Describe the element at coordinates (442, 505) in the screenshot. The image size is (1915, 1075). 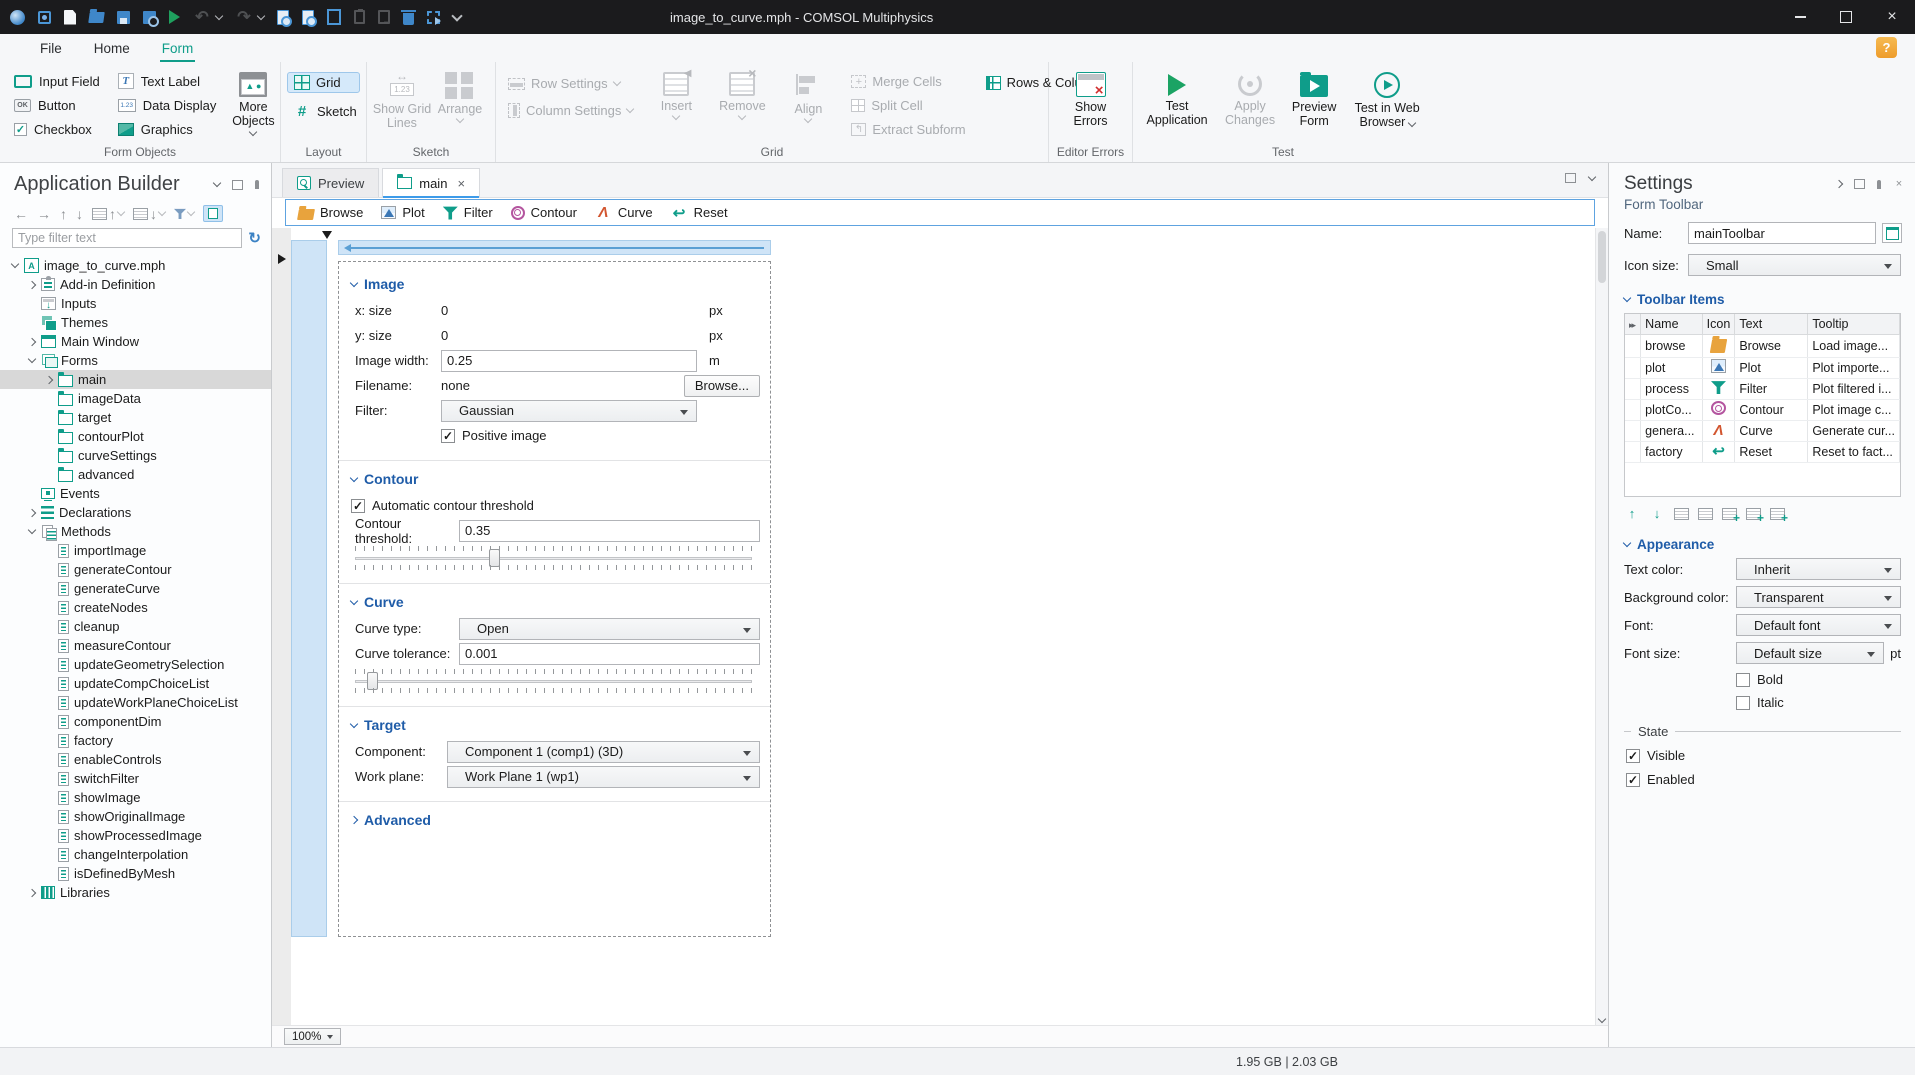
I see `auto-threshold-checkbox: Automatic contour threshold` at that location.